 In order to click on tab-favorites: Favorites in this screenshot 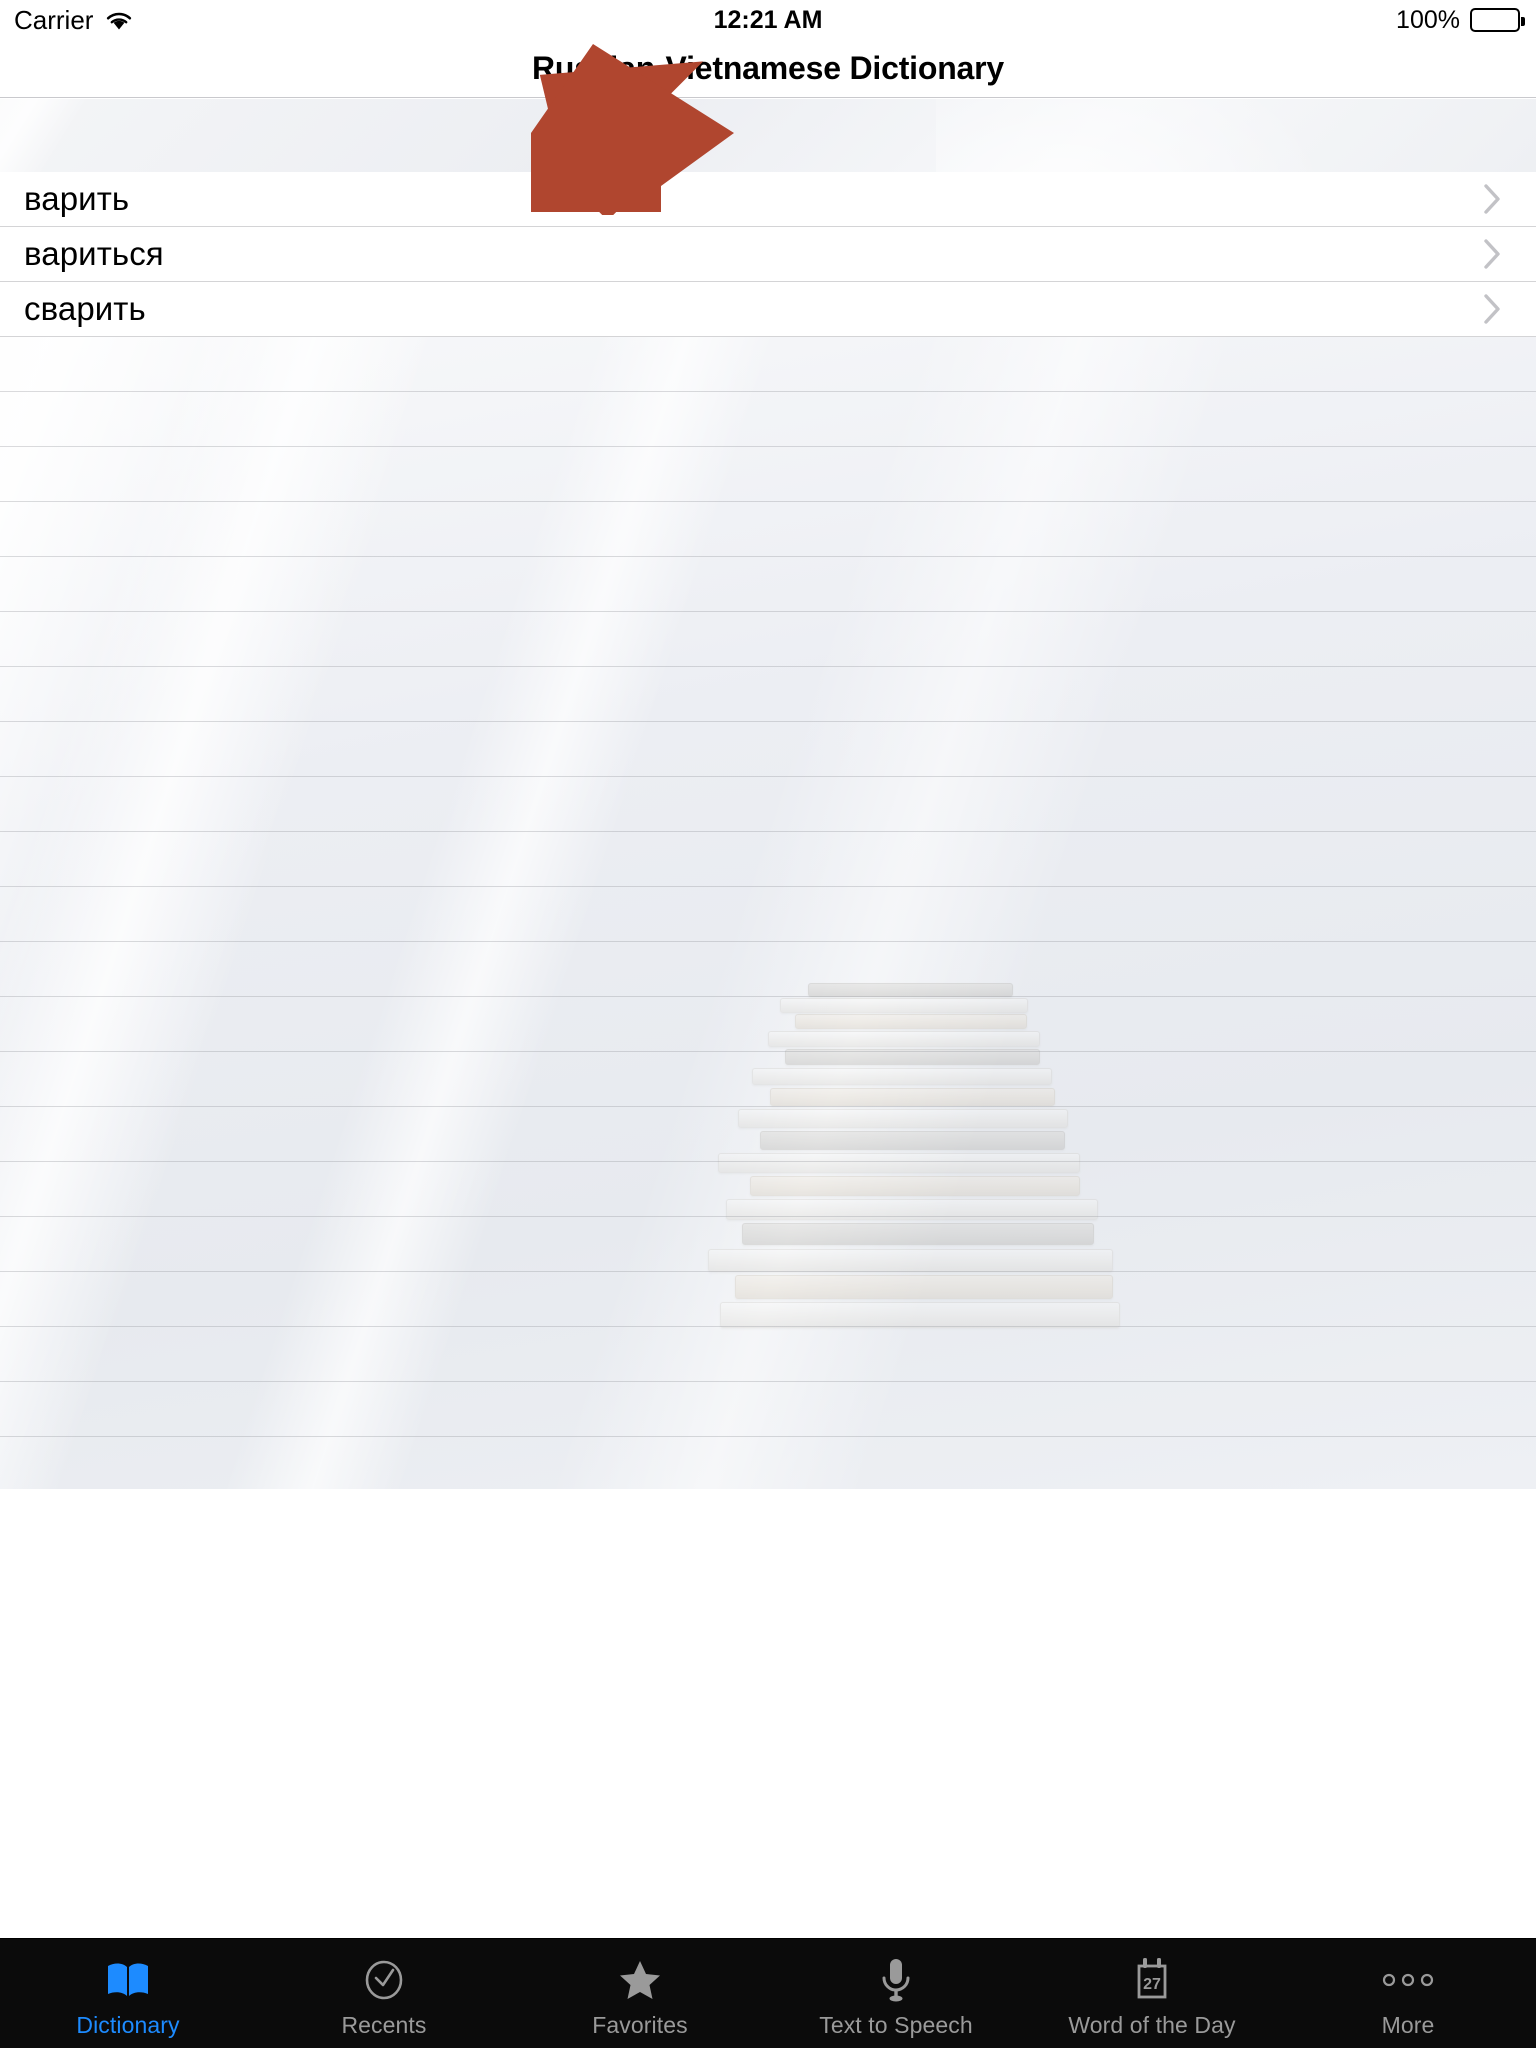, I will do `click(640, 1993)`.